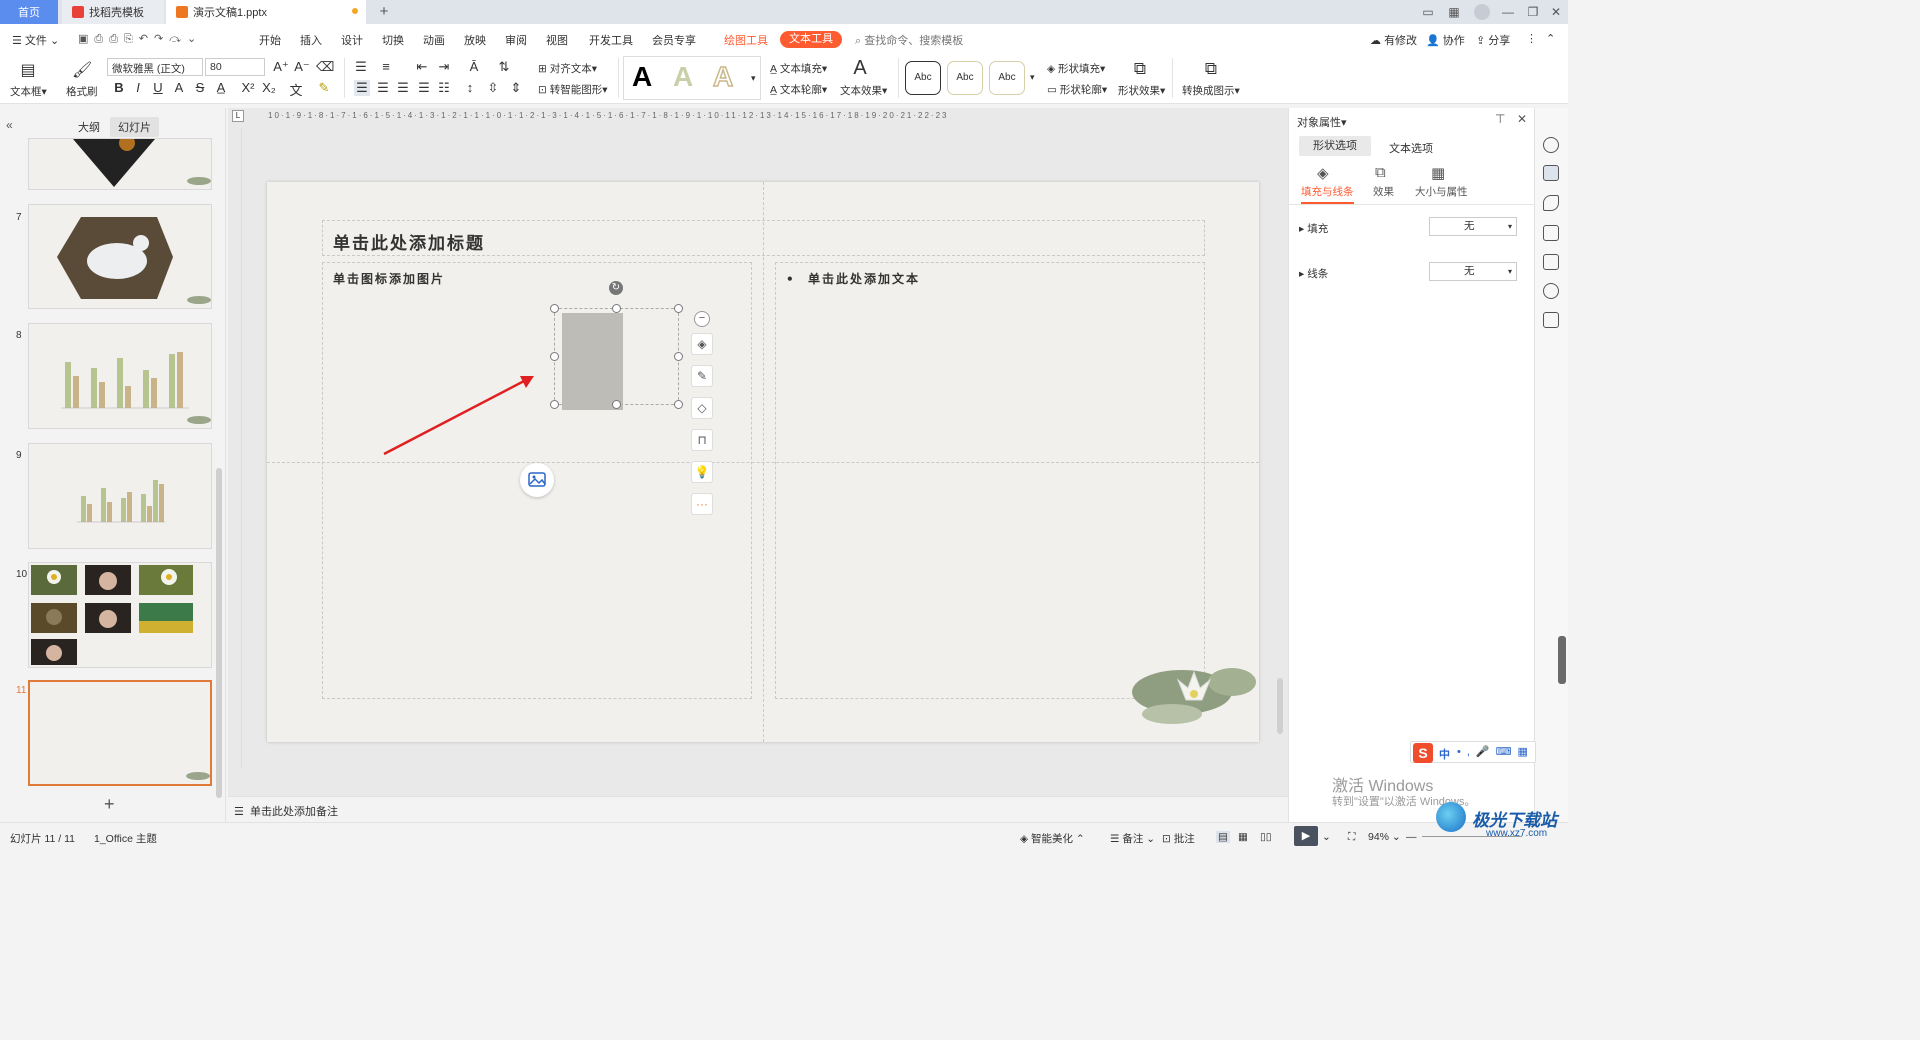 This screenshot has width=1920, height=1040. What do you see at coordinates (798, 68) in the screenshot?
I see `text-fill-button: A̲ 文本填充▾` at bounding box center [798, 68].